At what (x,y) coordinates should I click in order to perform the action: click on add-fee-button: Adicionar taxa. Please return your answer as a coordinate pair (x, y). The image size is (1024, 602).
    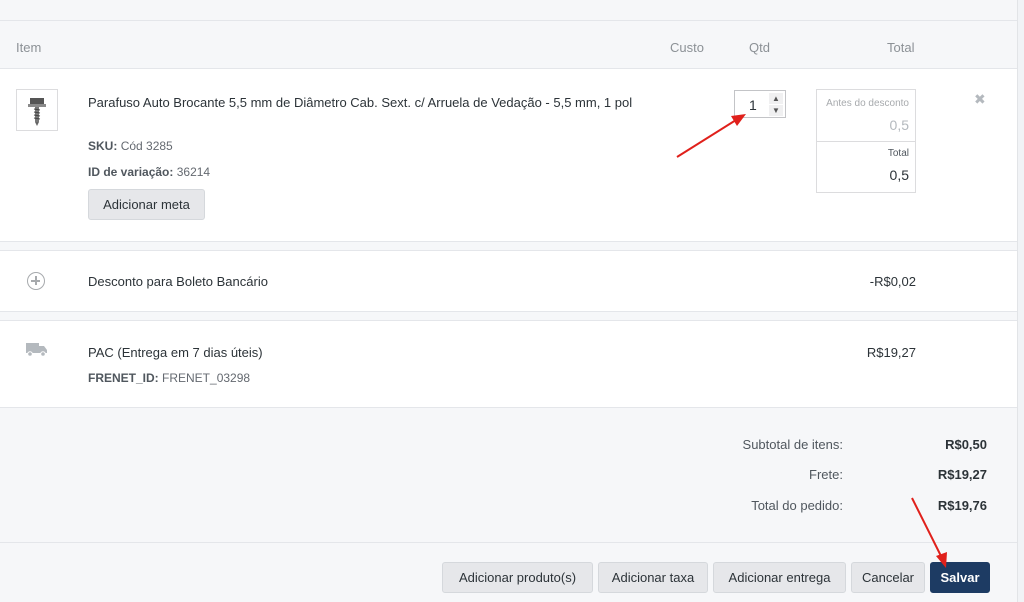
    Looking at the image, I should click on (653, 577).